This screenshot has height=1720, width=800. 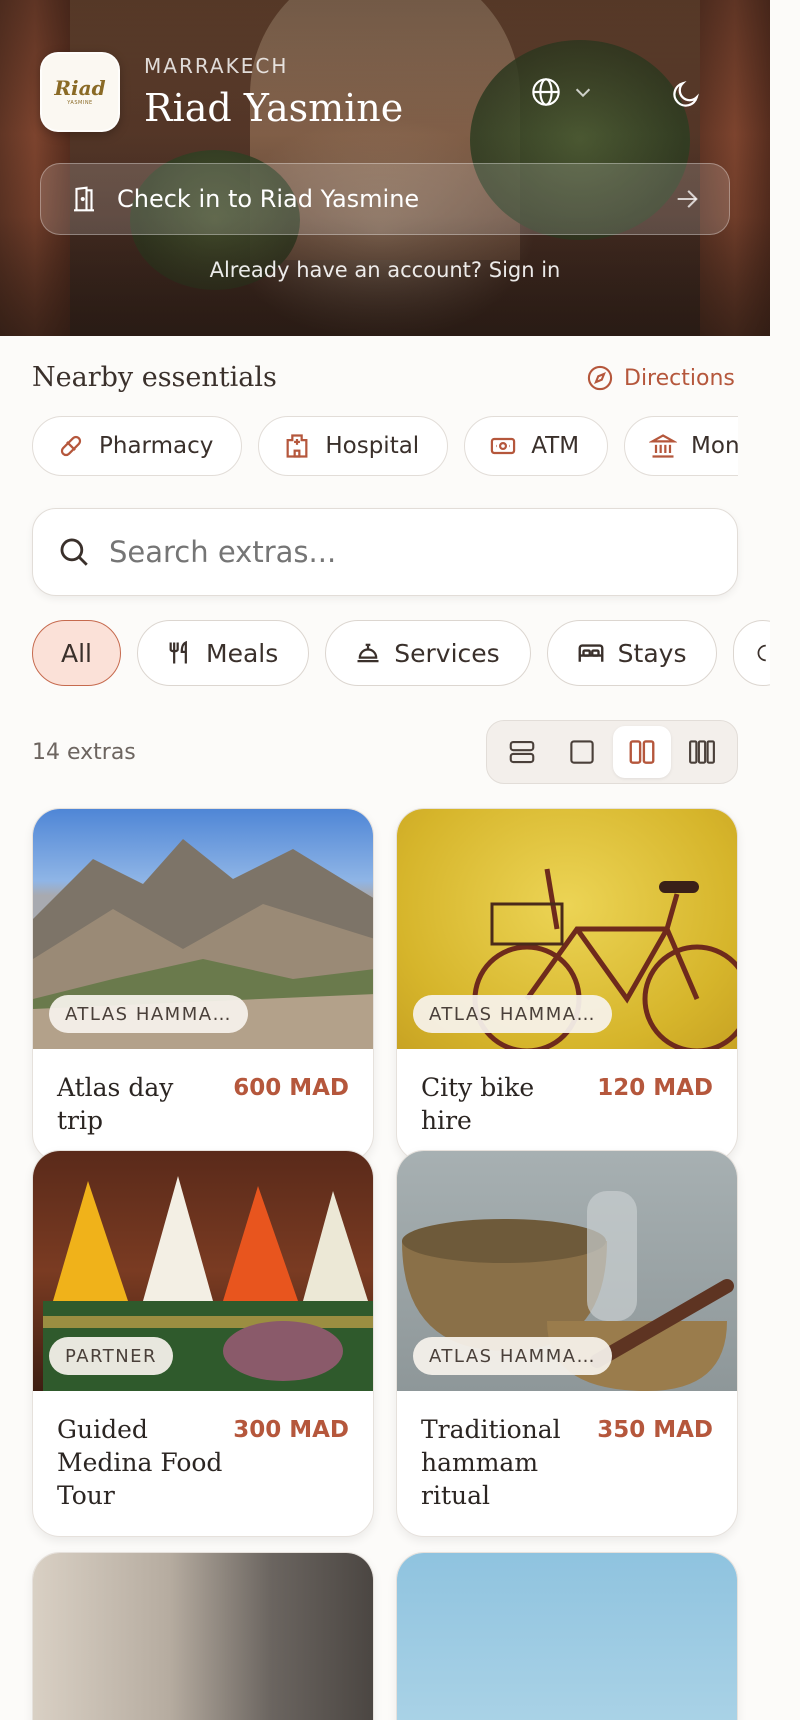 What do you see at coordinates (385, 270) in the screenshot?
I see `sign-in-link: Already have an account? Sign in` at bounding box center [385, 270].